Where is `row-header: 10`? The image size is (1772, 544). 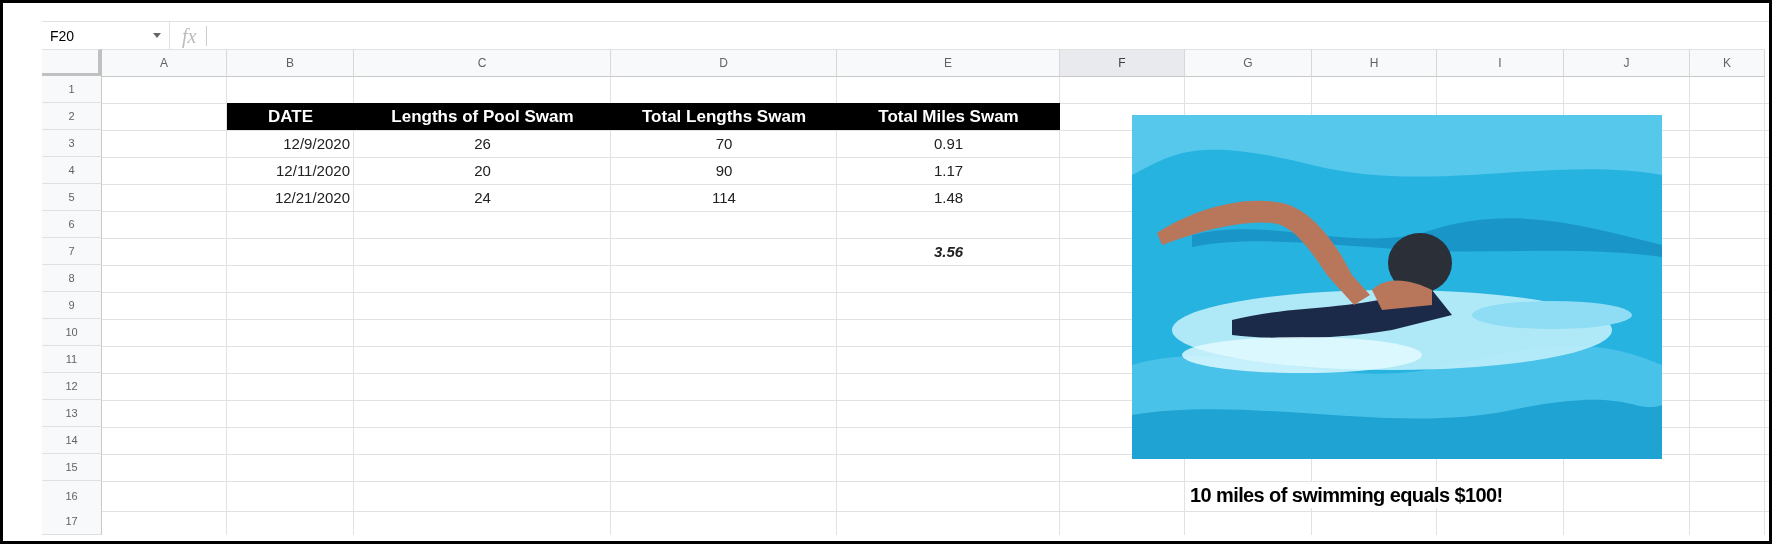
row-header: 10 is located at coordinates (72, 332).